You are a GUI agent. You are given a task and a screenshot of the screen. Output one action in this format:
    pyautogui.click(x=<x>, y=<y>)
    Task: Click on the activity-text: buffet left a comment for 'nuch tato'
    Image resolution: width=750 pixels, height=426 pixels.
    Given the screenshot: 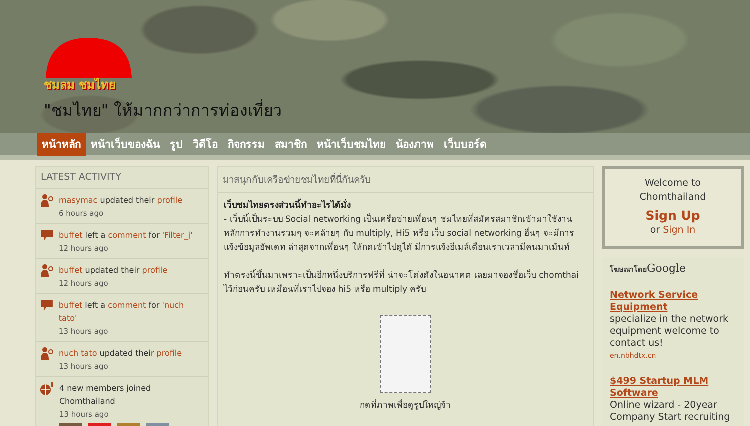 What is the action you would take?
    pyautogui.click(x=122, y=312)
    